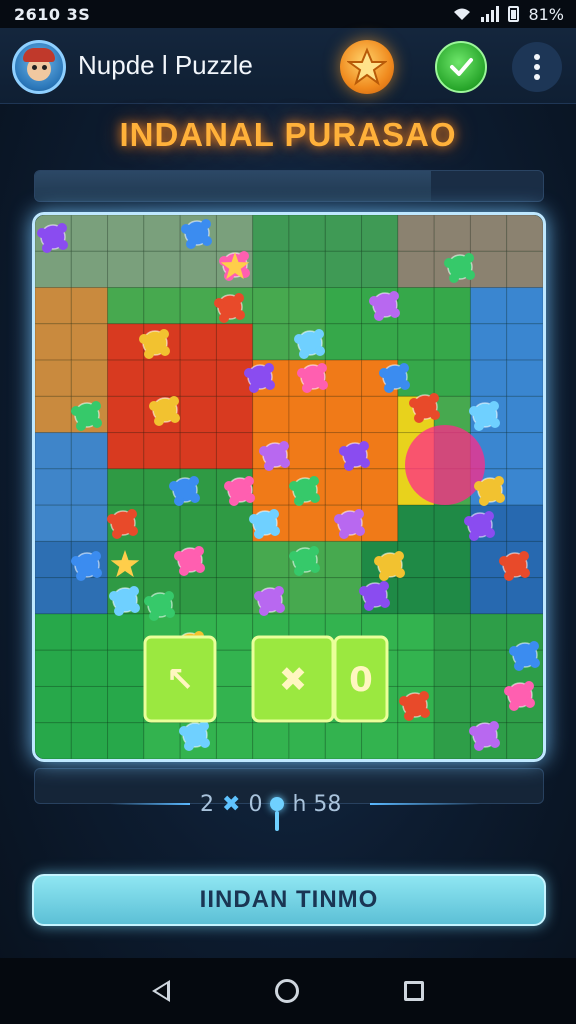 This screenshot has width=576, height=1024. Describe the element at coordinates (461, 67) in the screenshot. I see `check-button` at that location.